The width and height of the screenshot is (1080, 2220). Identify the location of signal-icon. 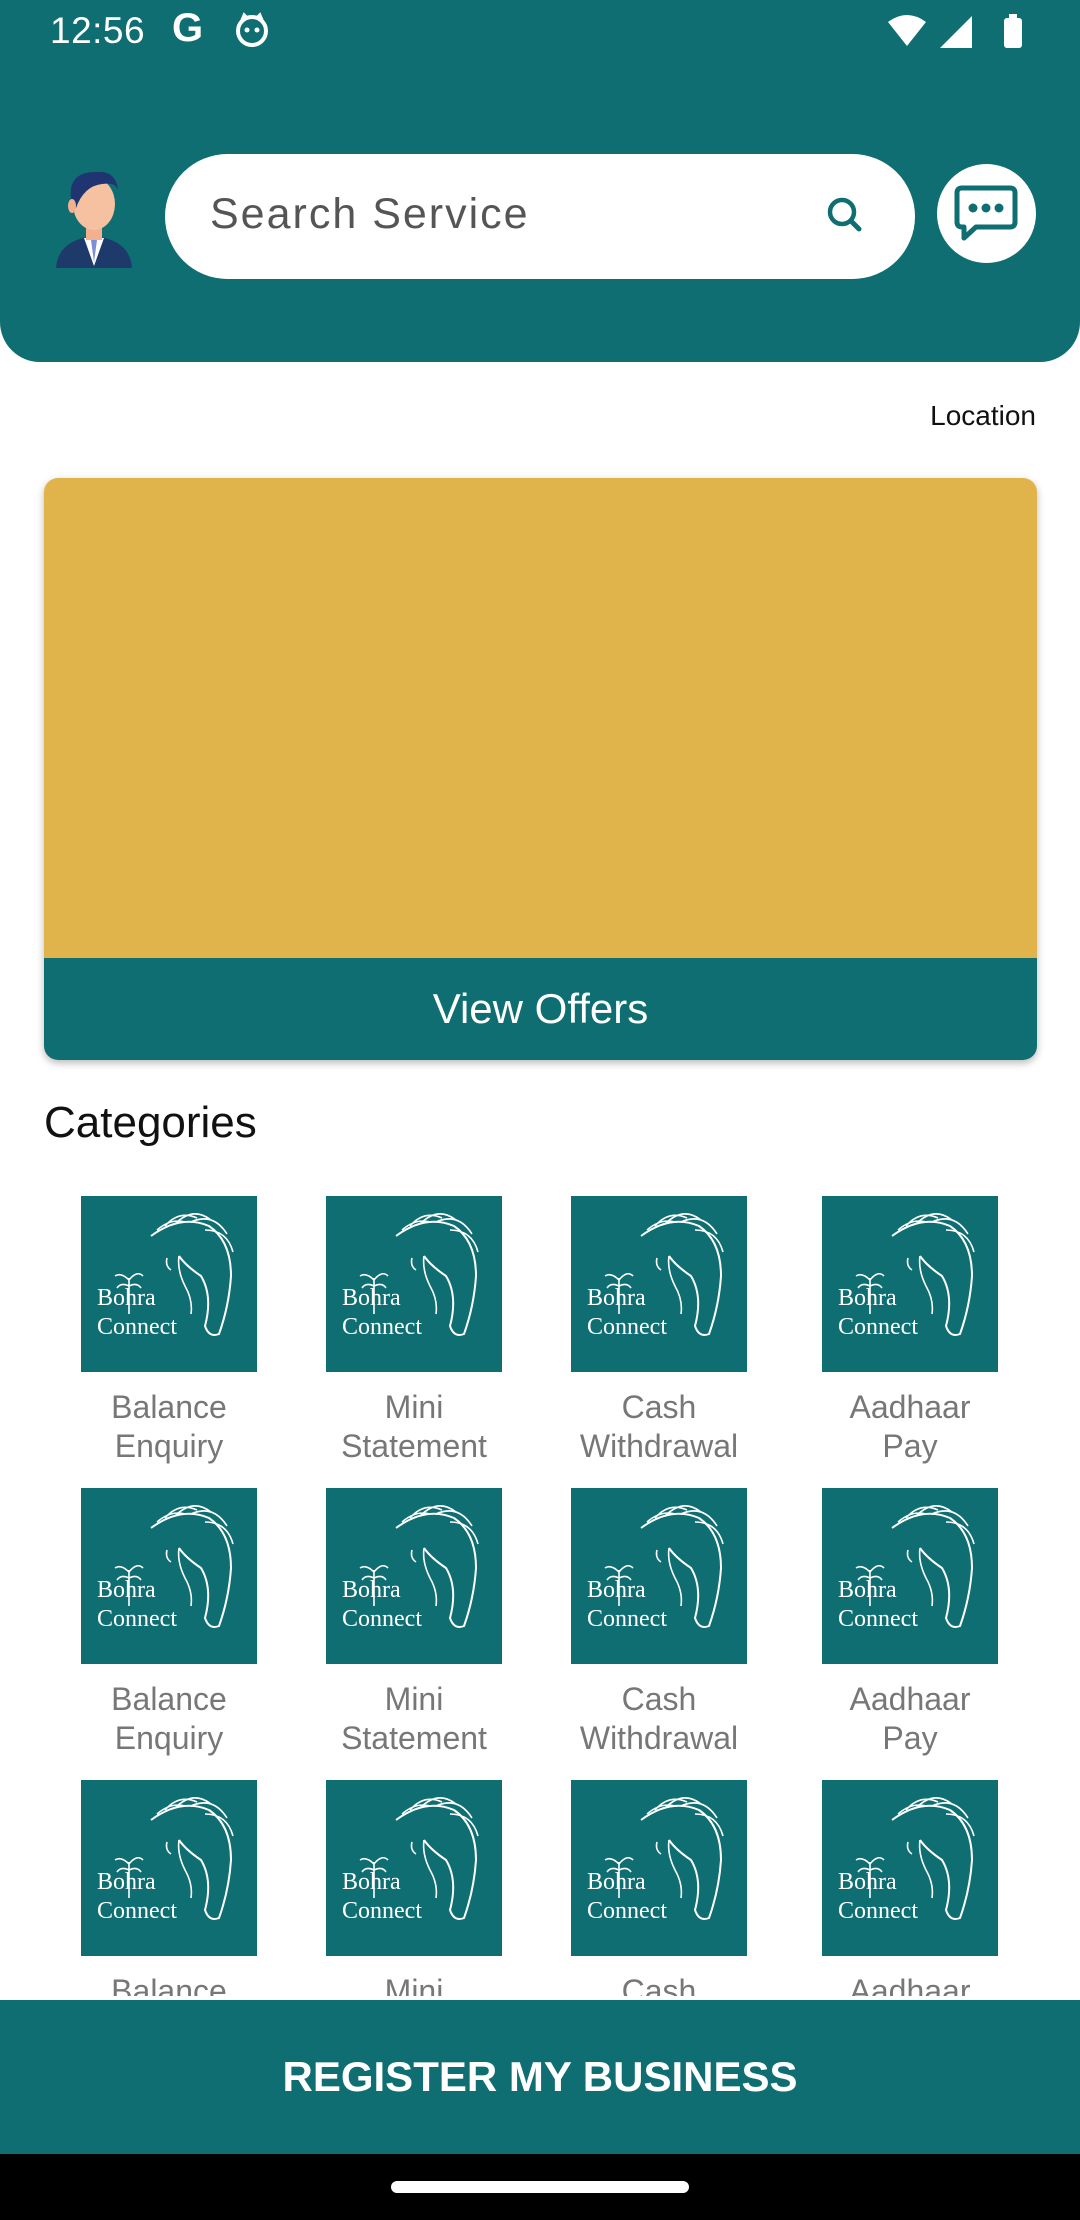
(956, 32).